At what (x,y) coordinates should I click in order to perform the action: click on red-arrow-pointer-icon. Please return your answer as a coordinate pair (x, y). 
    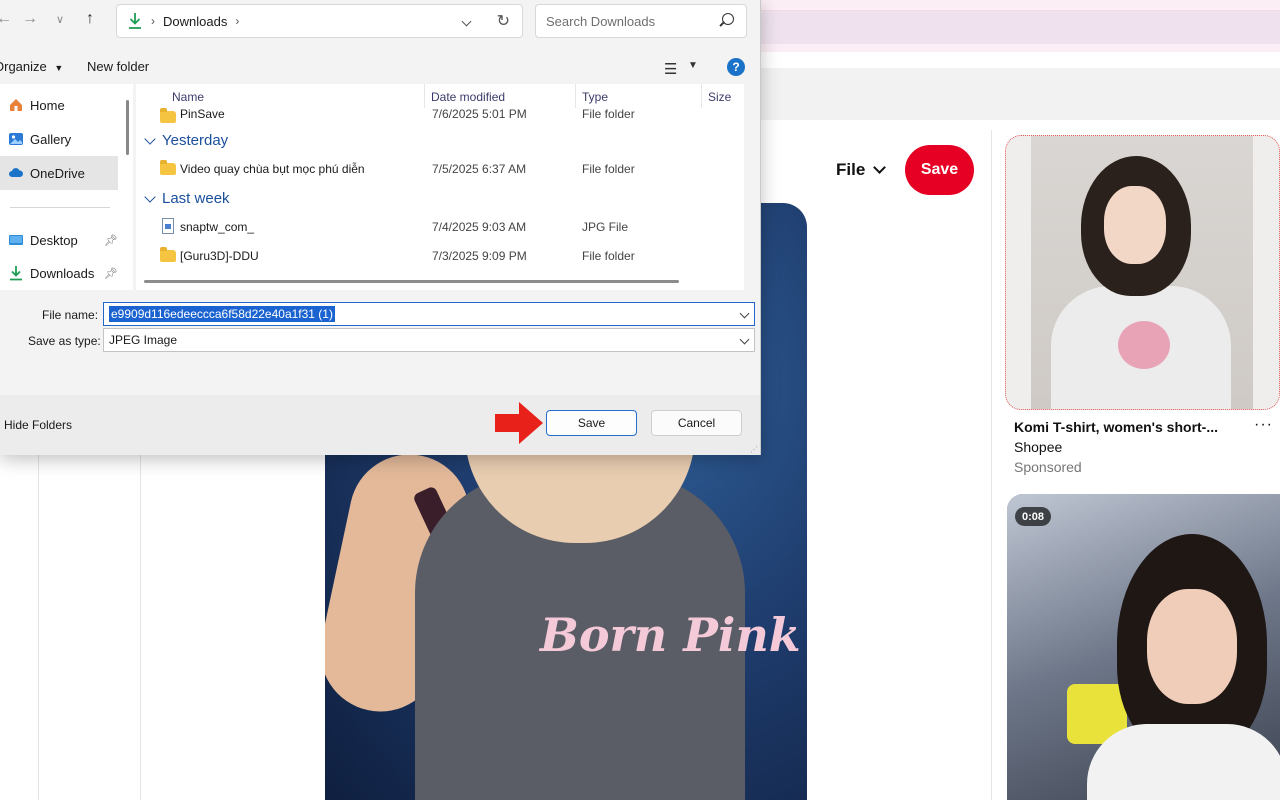
    Looking at the image, I should click on (519, 423).